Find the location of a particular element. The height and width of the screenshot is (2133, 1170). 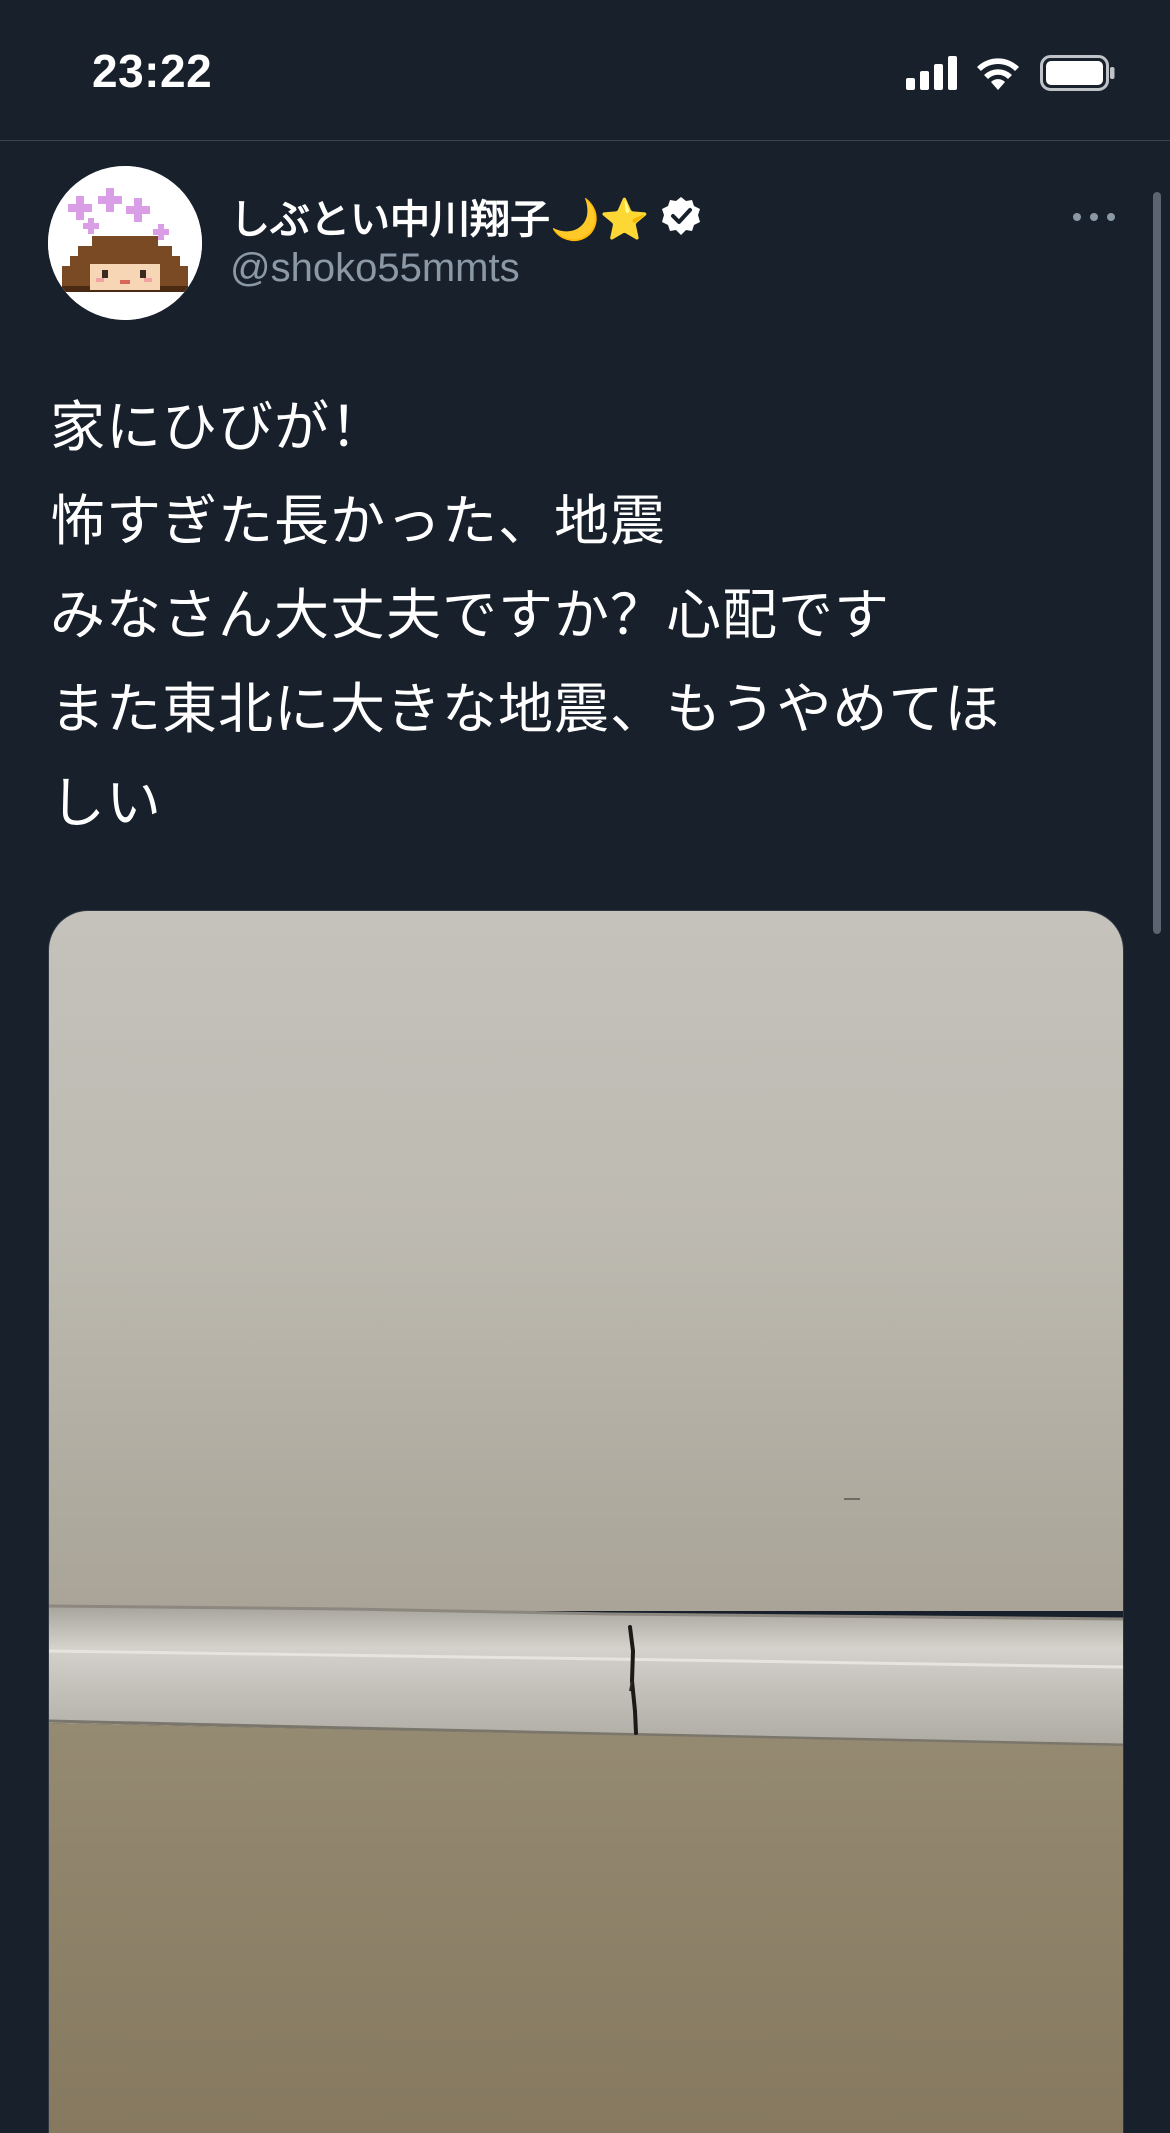

scrollbar is located at coordinates (1157, 563).